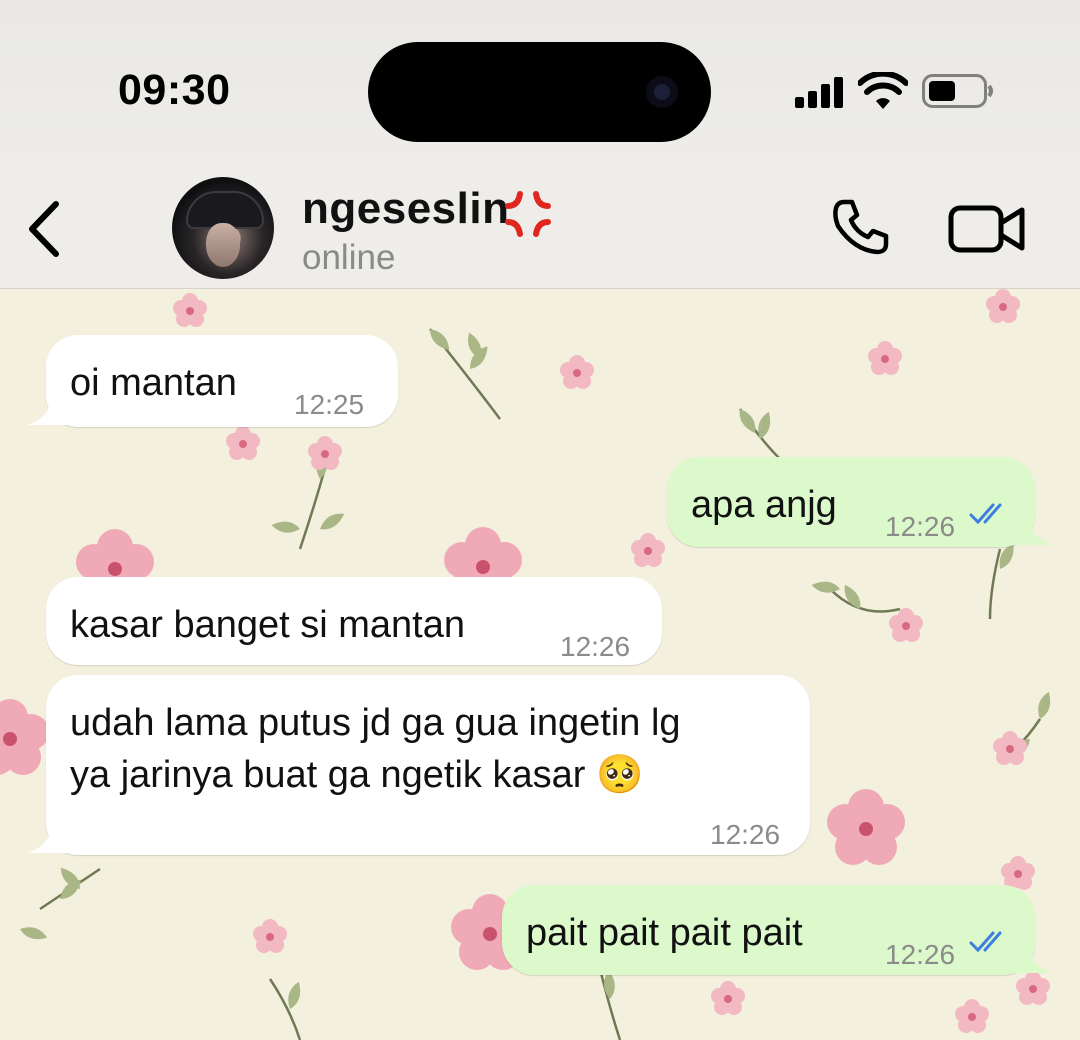 The width and height of the screenshot is (1080, 1040). I want to click on message-text: oi mantan, so click(153, 383).